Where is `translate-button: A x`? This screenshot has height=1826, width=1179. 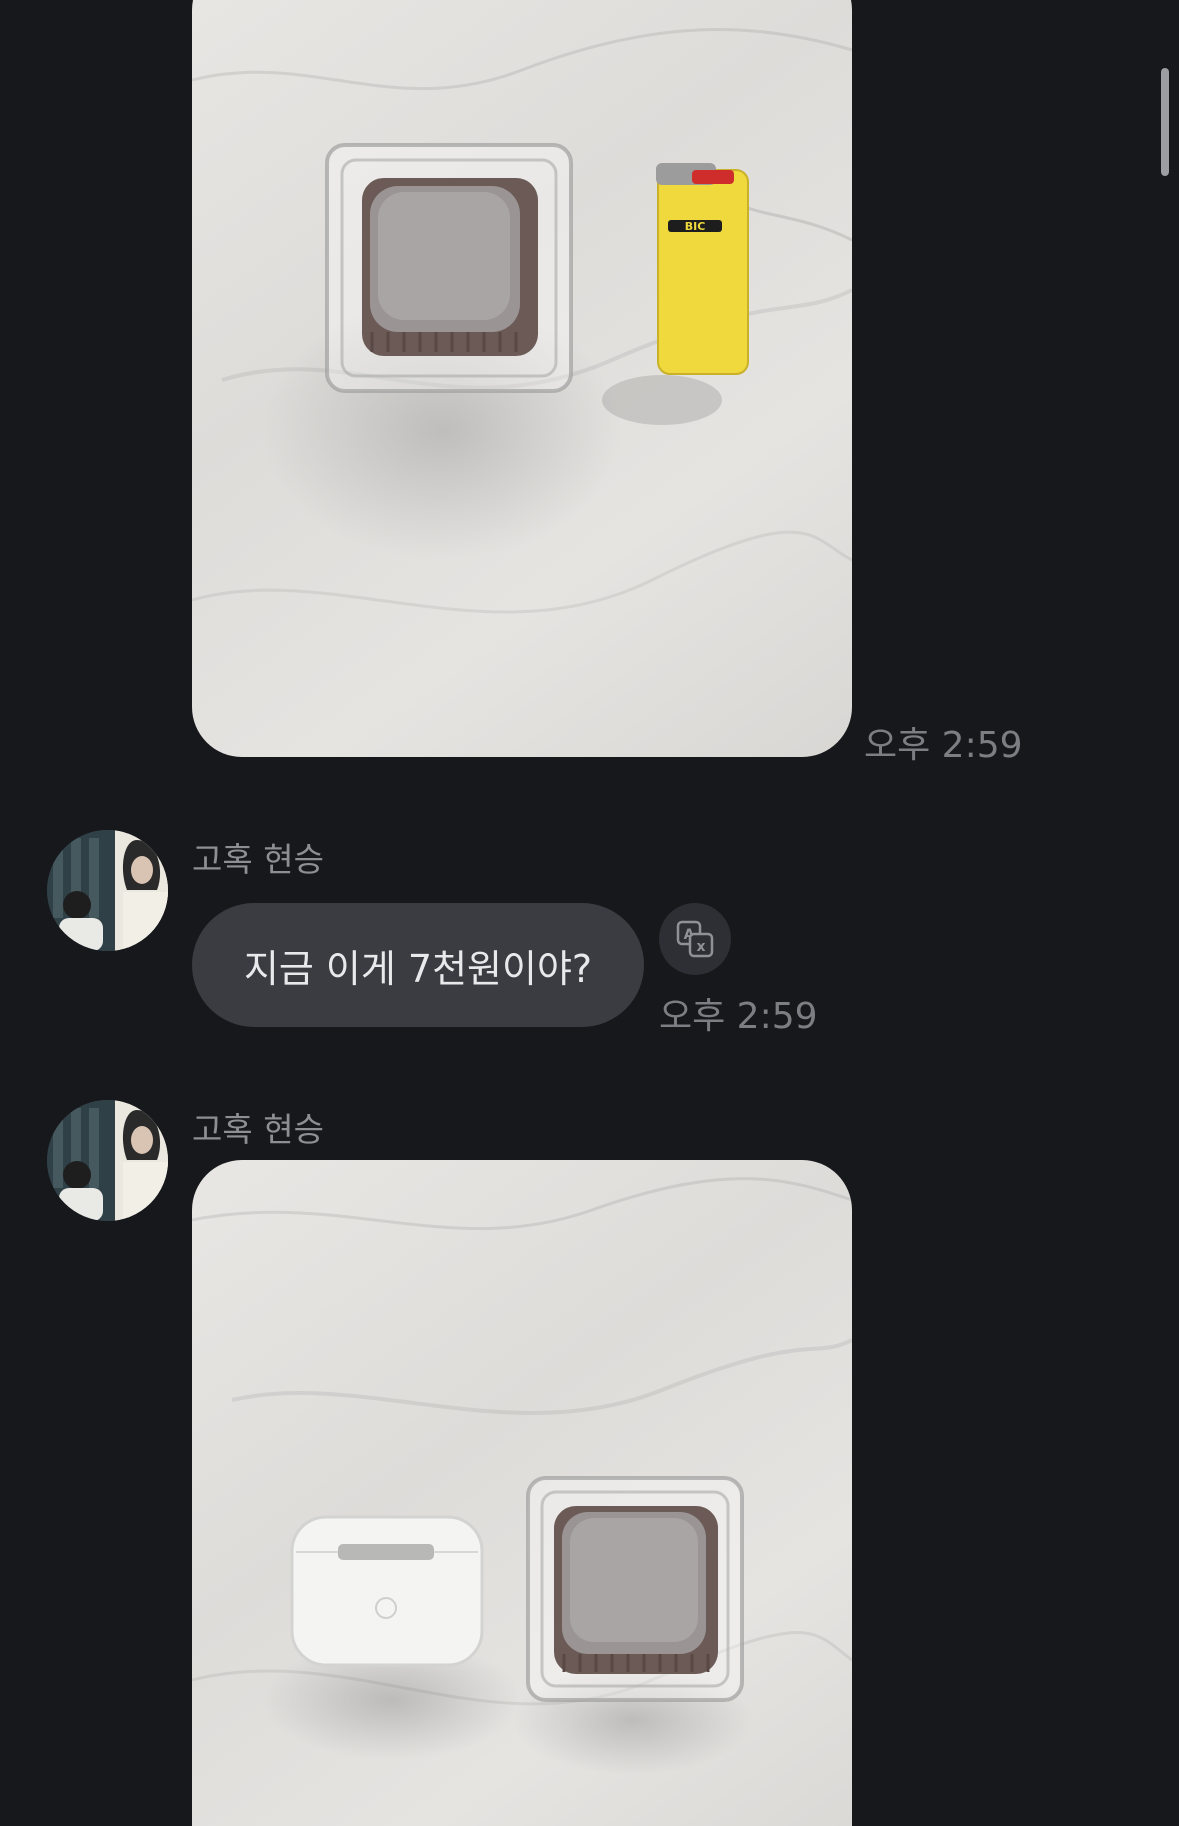 translate-button: A x is located at coordinates (695, 939).